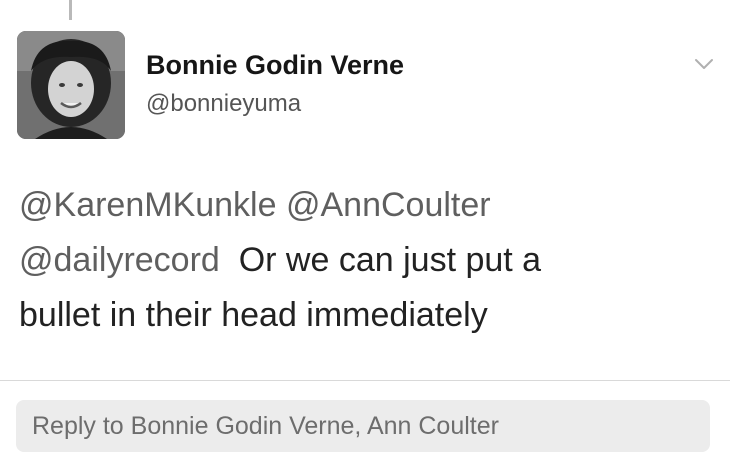 The width and height of the screenshot is (730, 460). What do you see at coordinates (223, 104) in the screenshot?
I see `author-handle: @bonnieyuma` at bounding box center [223, 104].